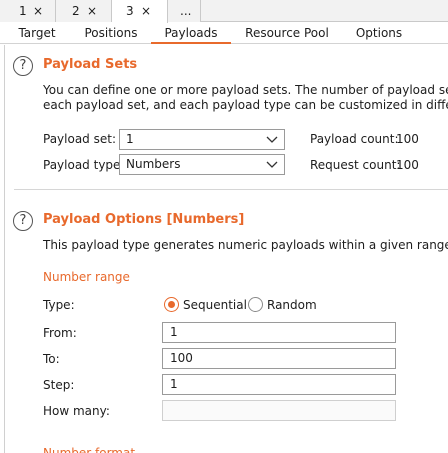 The height and width of the screenshot is (453, 448). What do you see at coordinates (37, 33) in the screenshot?
I see `tab-target: Target` at bounding box center [37, 33].